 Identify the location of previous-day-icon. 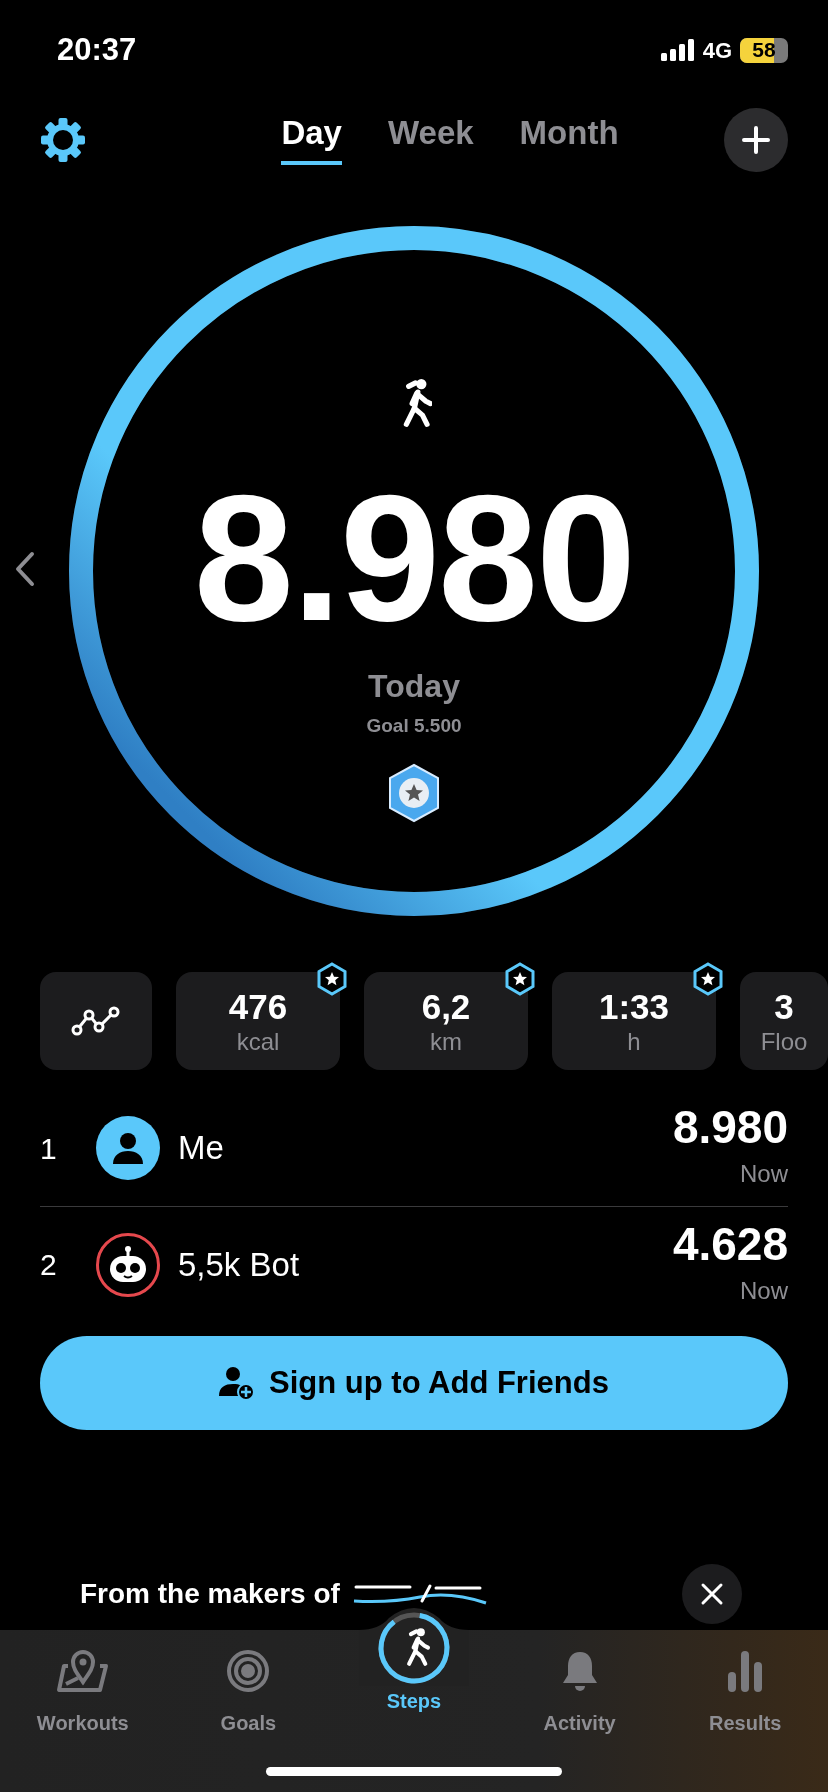
(25, 569).